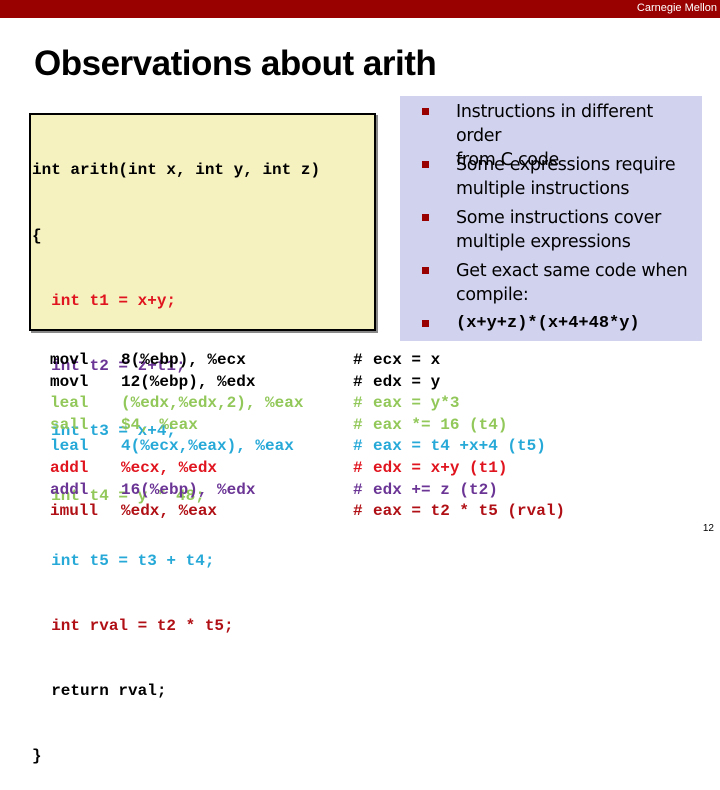 This screenshot has height=790, width=720. Describe the element at coordinates (558, 218) in the screenshot. I see `bullet-line: Some instructions cover` at that location.